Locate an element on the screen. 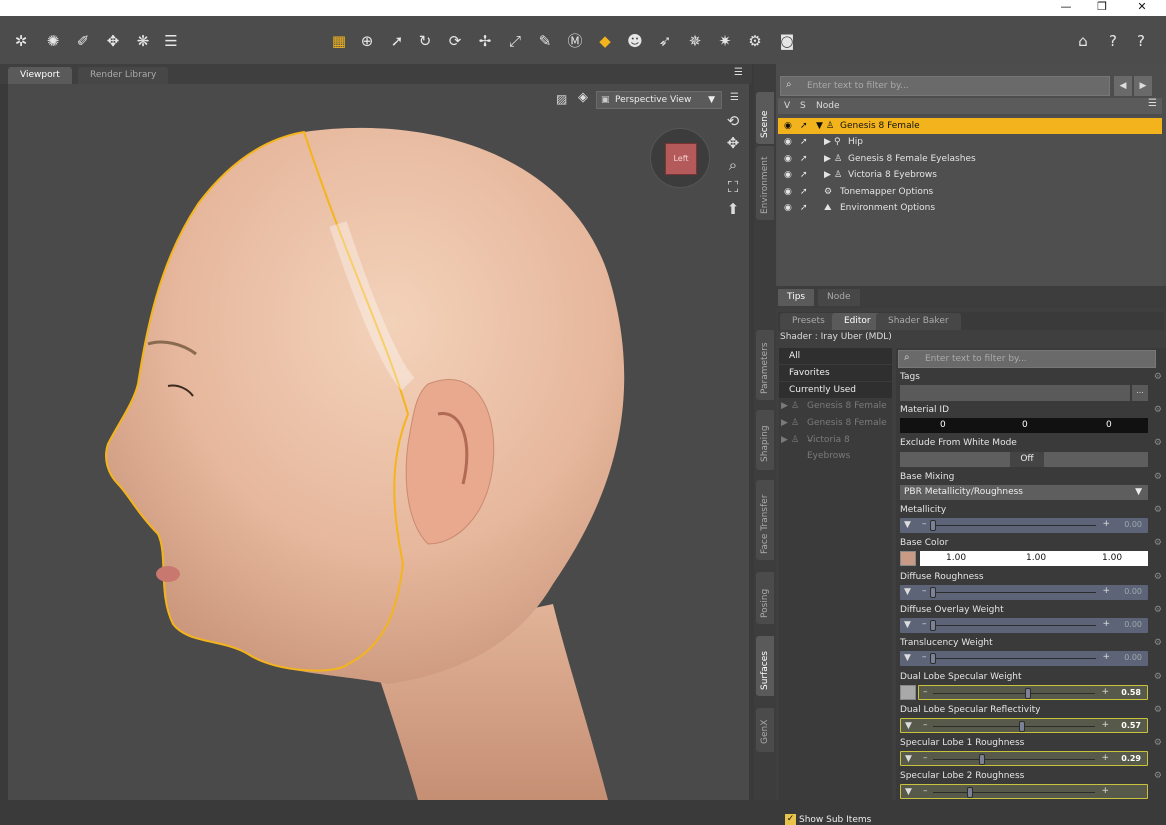 This screenshot has height=825, width=1166. pointer-icon: ➚ is located at coordinates (397, 41).